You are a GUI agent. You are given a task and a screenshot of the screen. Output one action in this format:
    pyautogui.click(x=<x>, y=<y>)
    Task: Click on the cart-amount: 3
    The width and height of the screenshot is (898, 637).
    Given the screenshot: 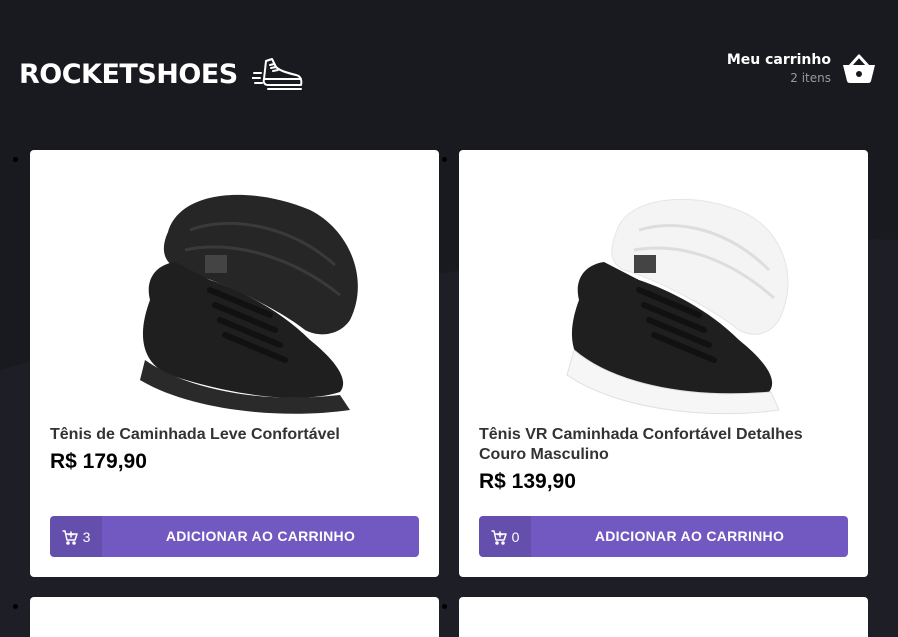 What is the action you would take?
    pyautogui.click(x=76, y=536)
    